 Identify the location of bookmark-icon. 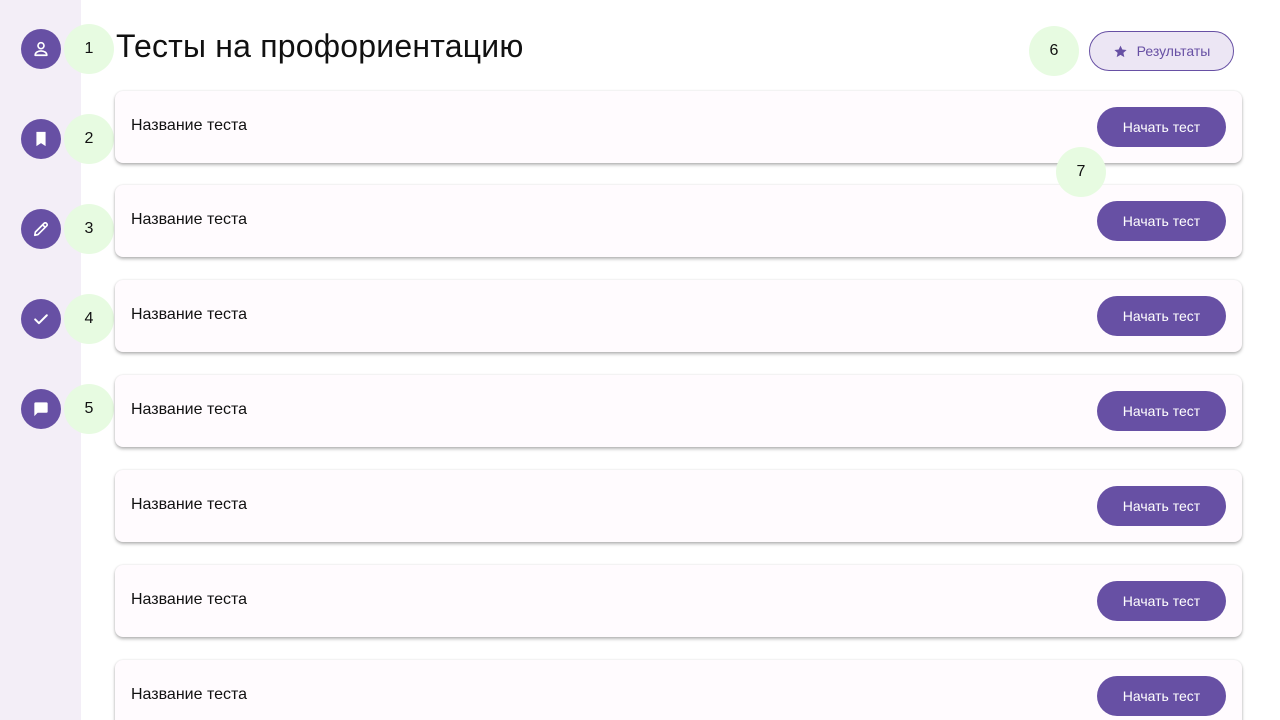
(41, 139).